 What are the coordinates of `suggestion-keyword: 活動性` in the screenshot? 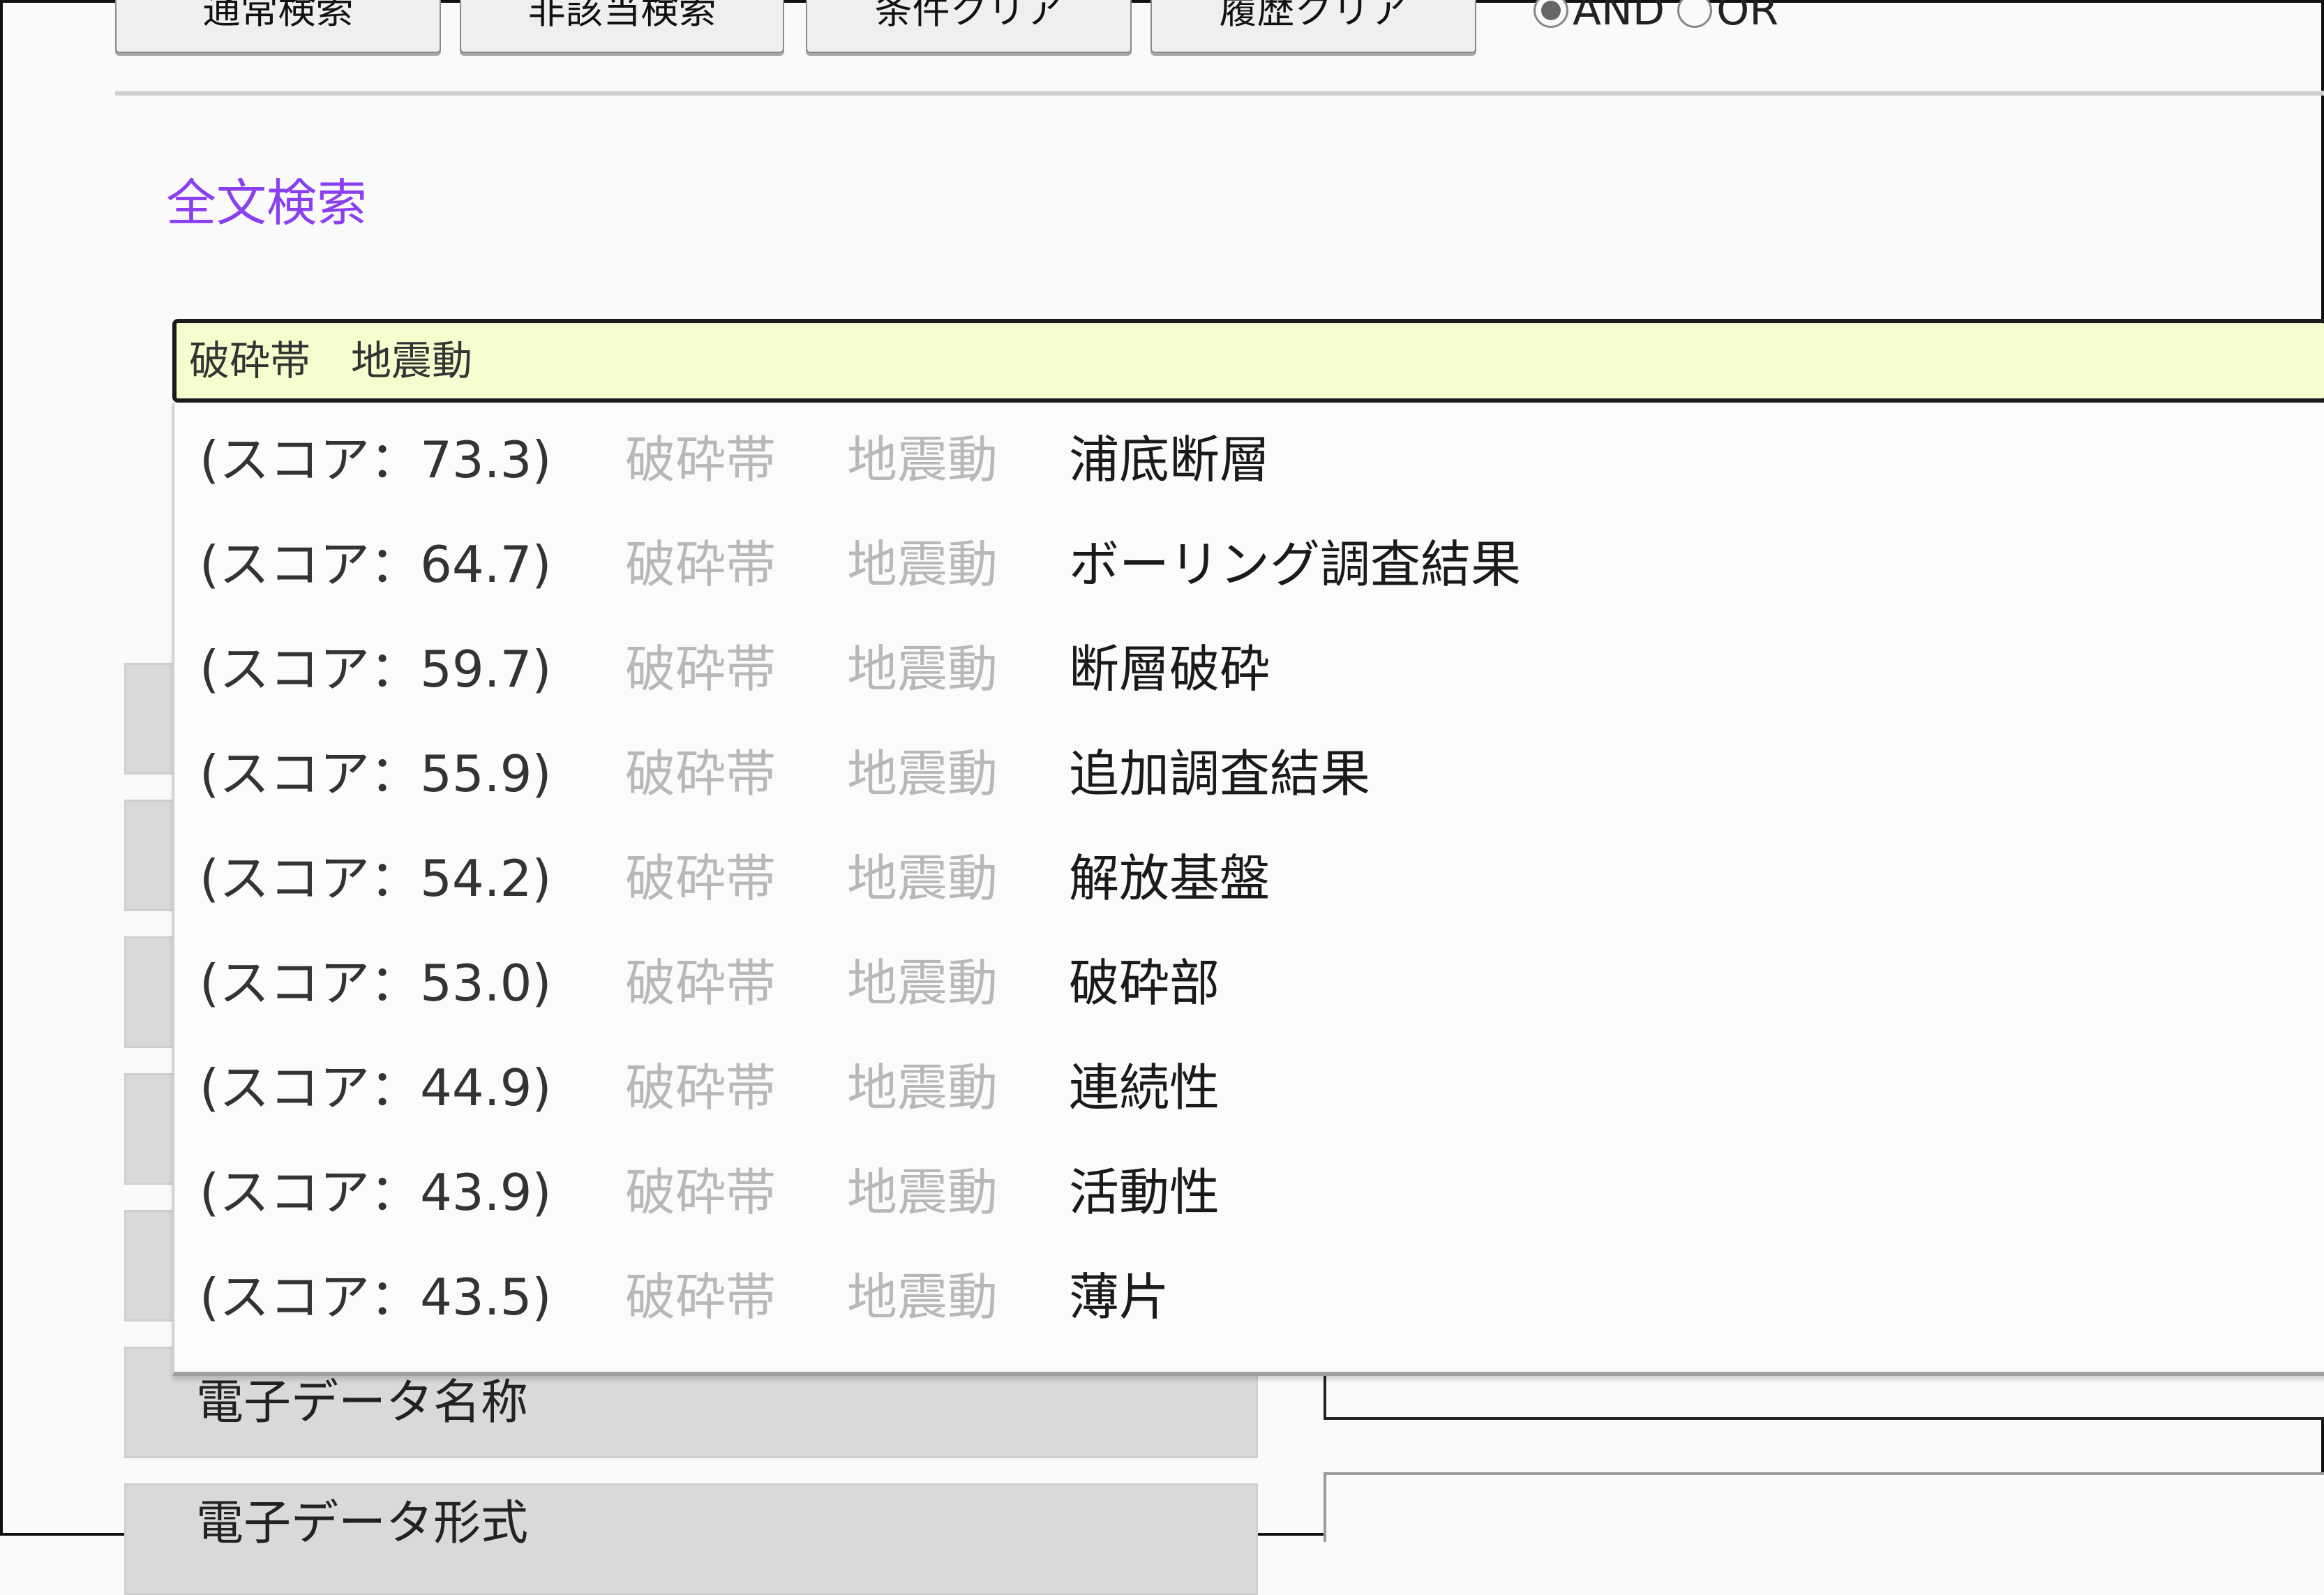 It's located at (1144, 1192).